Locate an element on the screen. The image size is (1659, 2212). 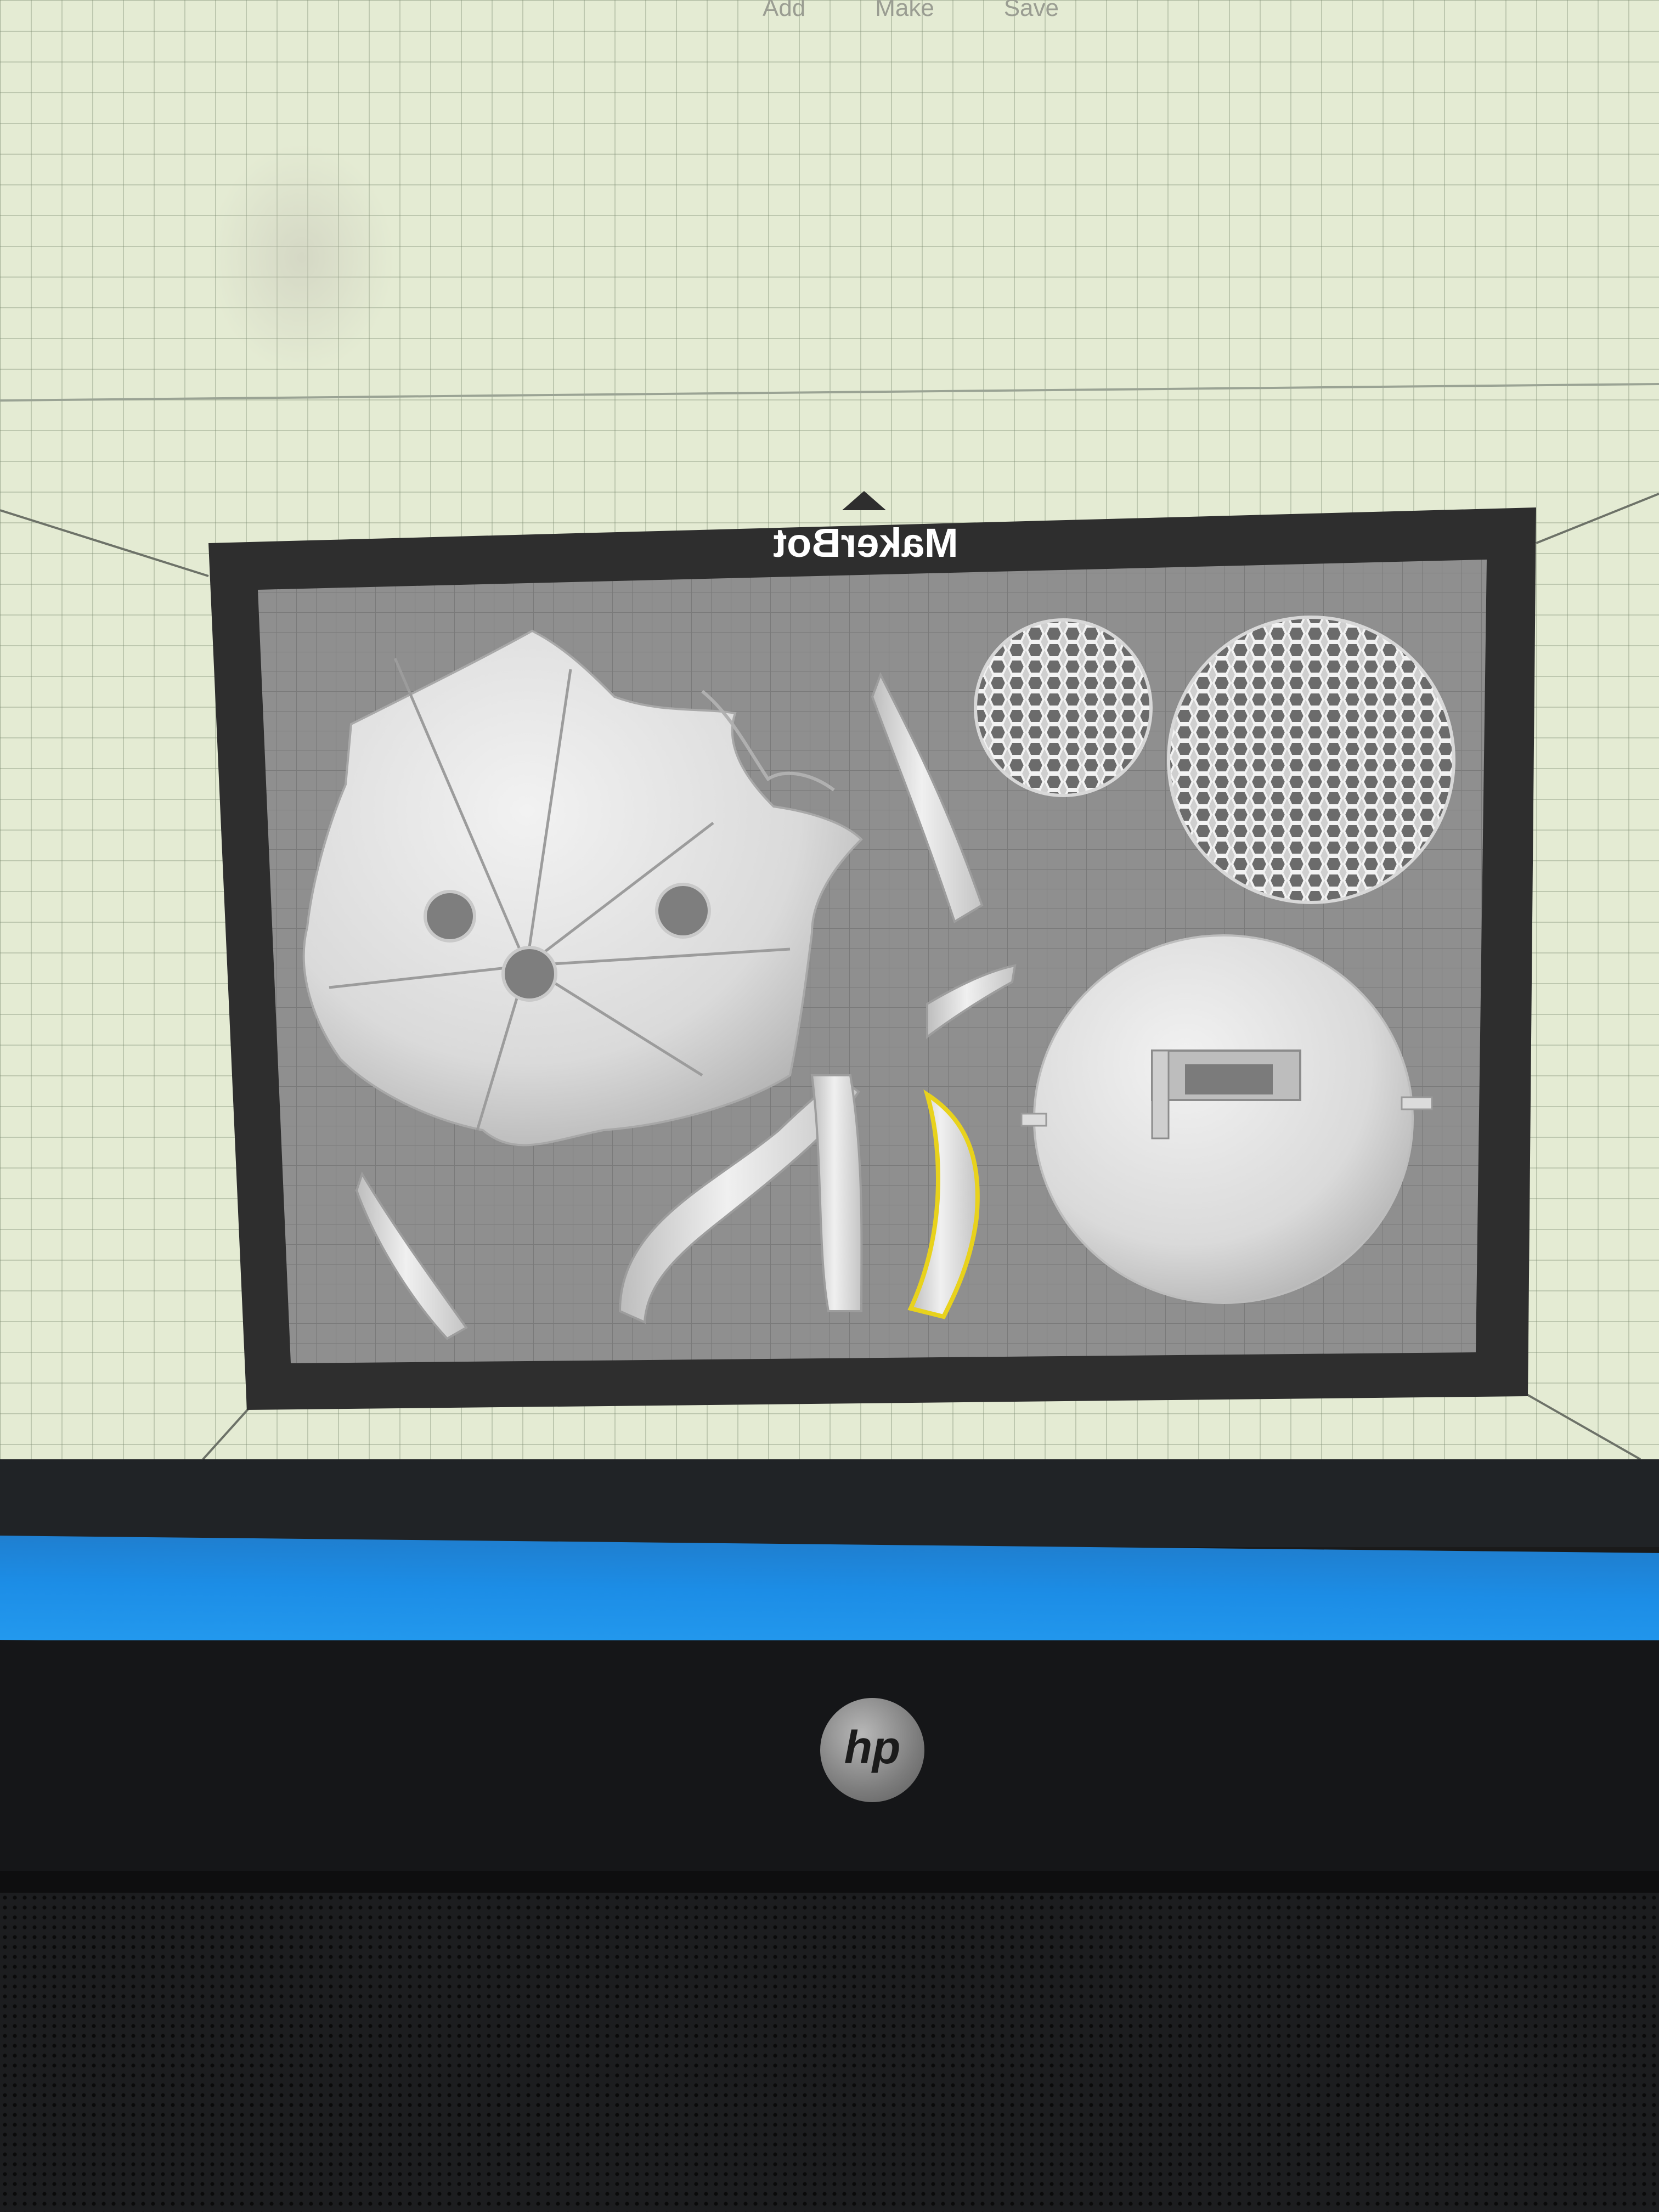
large-lattice-sphere is located at coordinates (1311, 760).